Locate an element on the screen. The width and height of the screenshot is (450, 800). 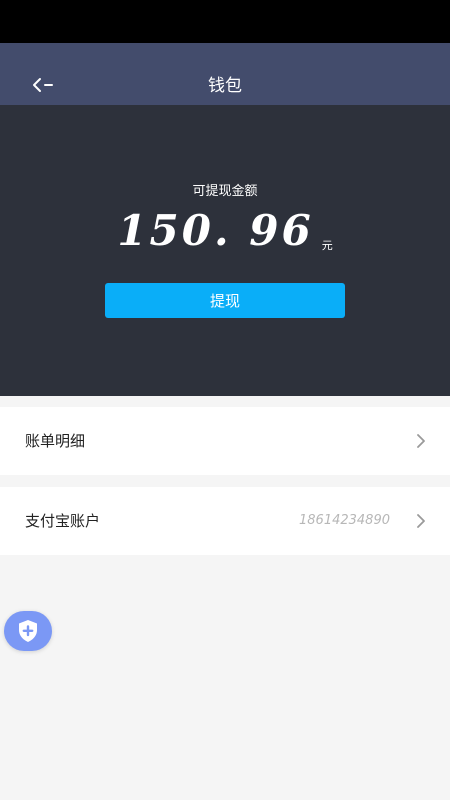
withdraw-button: 提现 is located at coordinates (225, 300).